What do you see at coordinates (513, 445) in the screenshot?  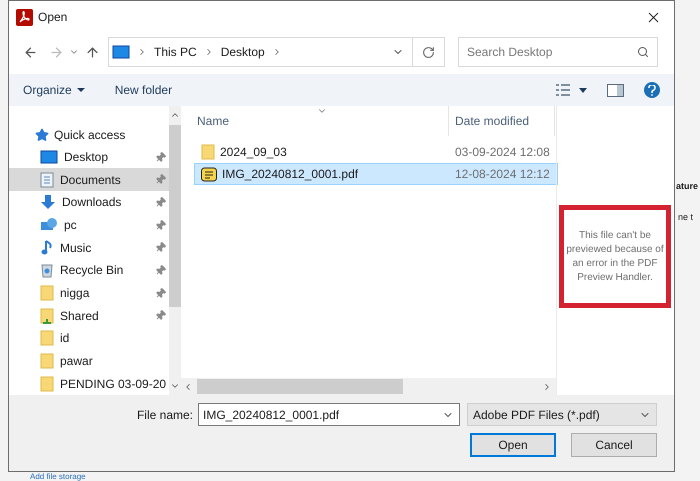 I see `dialog-button: Open` at bounding box center [513, 445].